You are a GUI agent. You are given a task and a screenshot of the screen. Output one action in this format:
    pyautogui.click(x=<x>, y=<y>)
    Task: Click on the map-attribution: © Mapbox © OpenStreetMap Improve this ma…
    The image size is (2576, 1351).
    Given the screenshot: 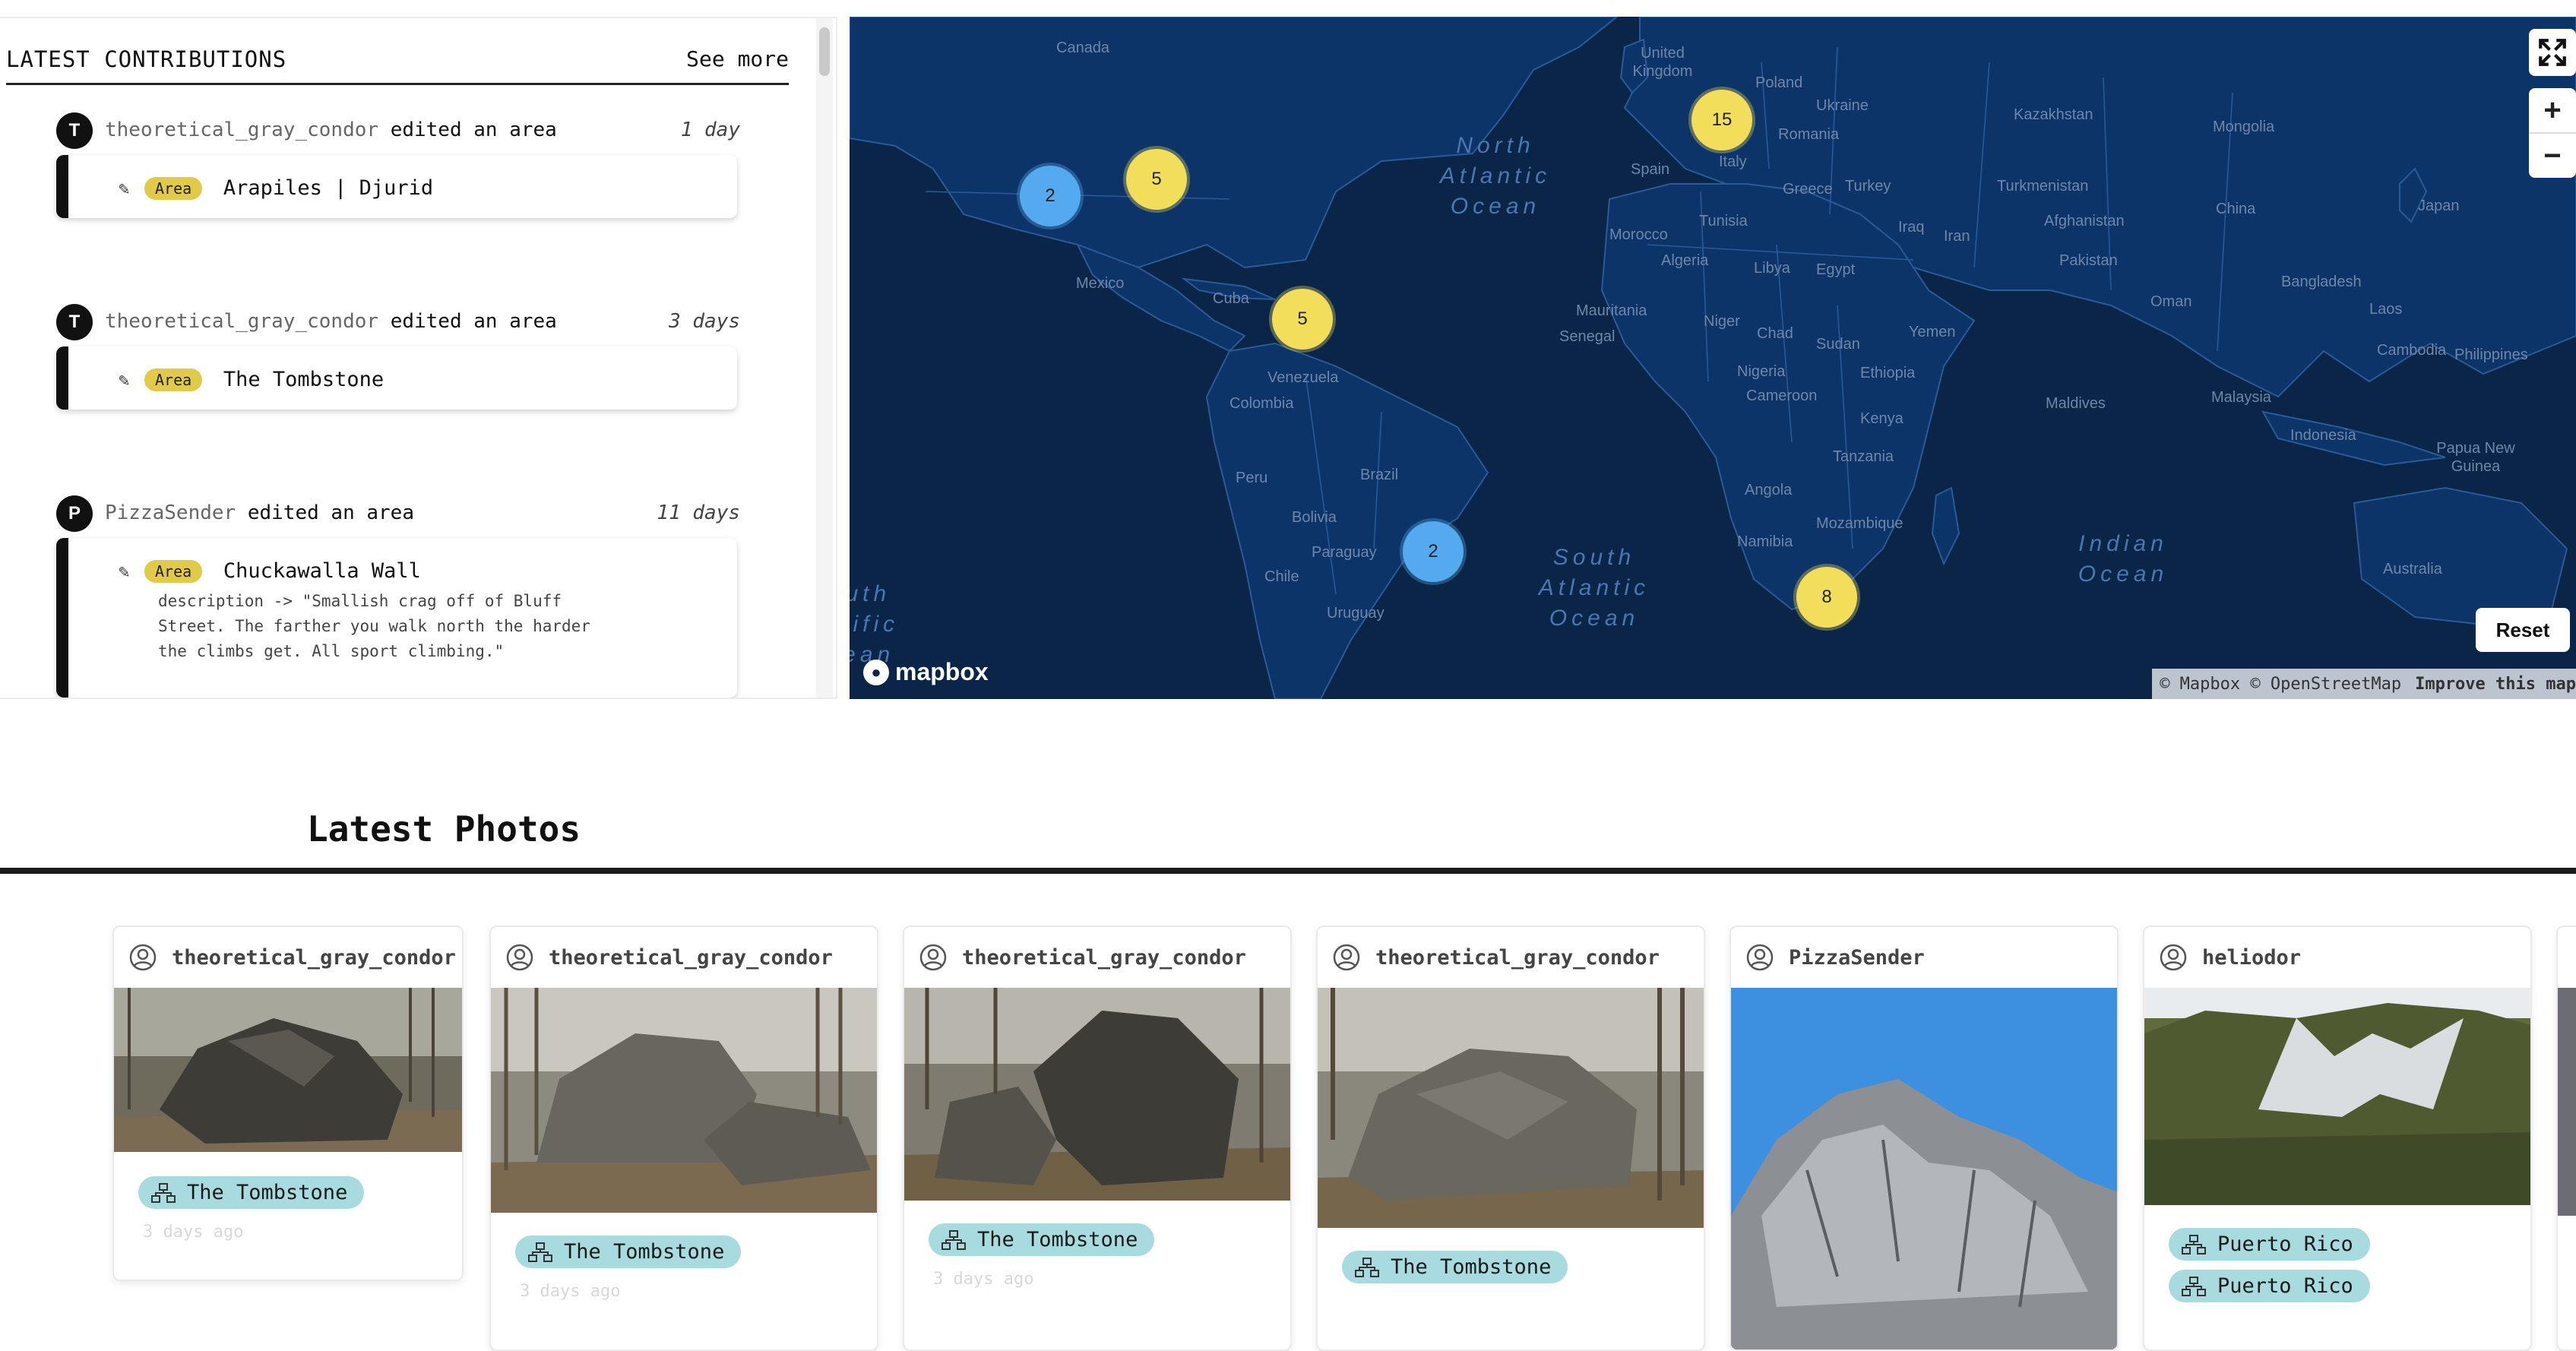 What is the action you would take?
    pyautogui.click(x=2364, y=684)
    